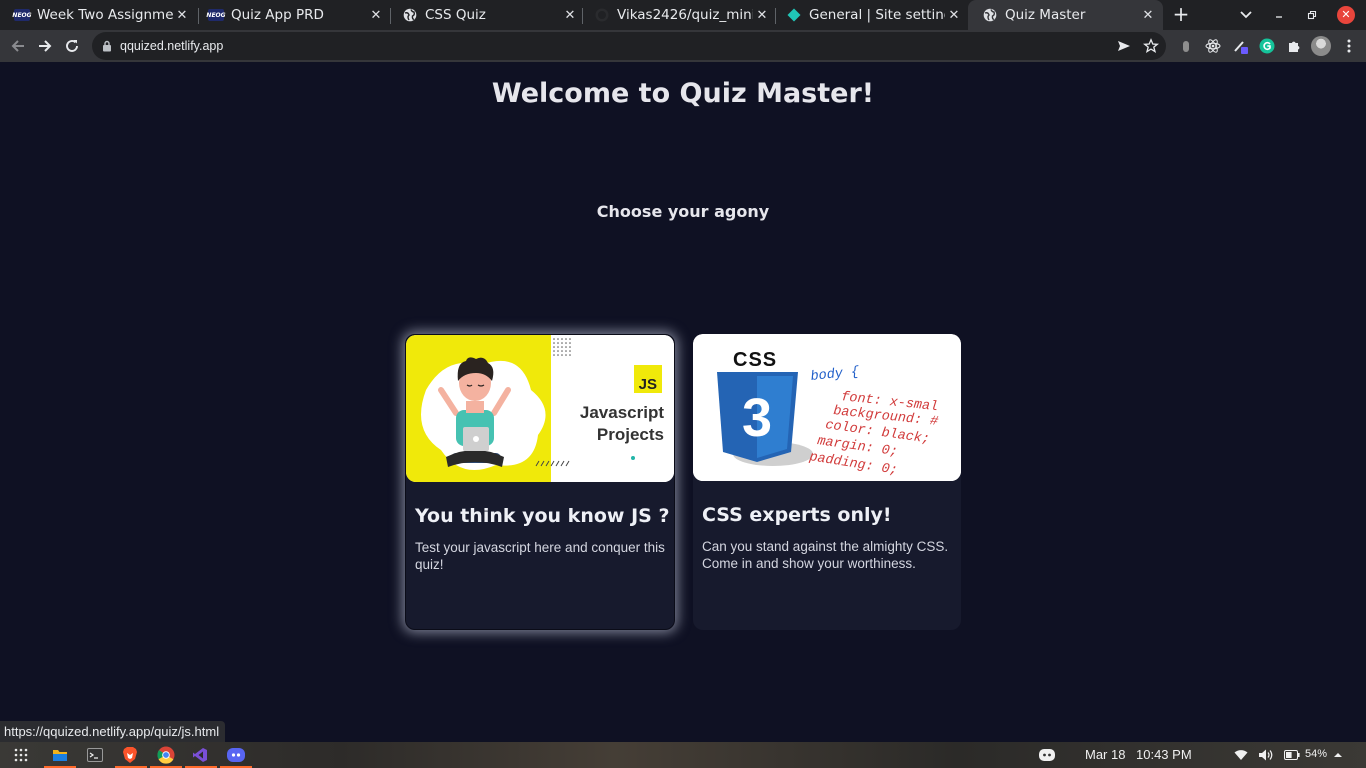  I want to click on battery-percentage: 54%, so click(1316, 754).